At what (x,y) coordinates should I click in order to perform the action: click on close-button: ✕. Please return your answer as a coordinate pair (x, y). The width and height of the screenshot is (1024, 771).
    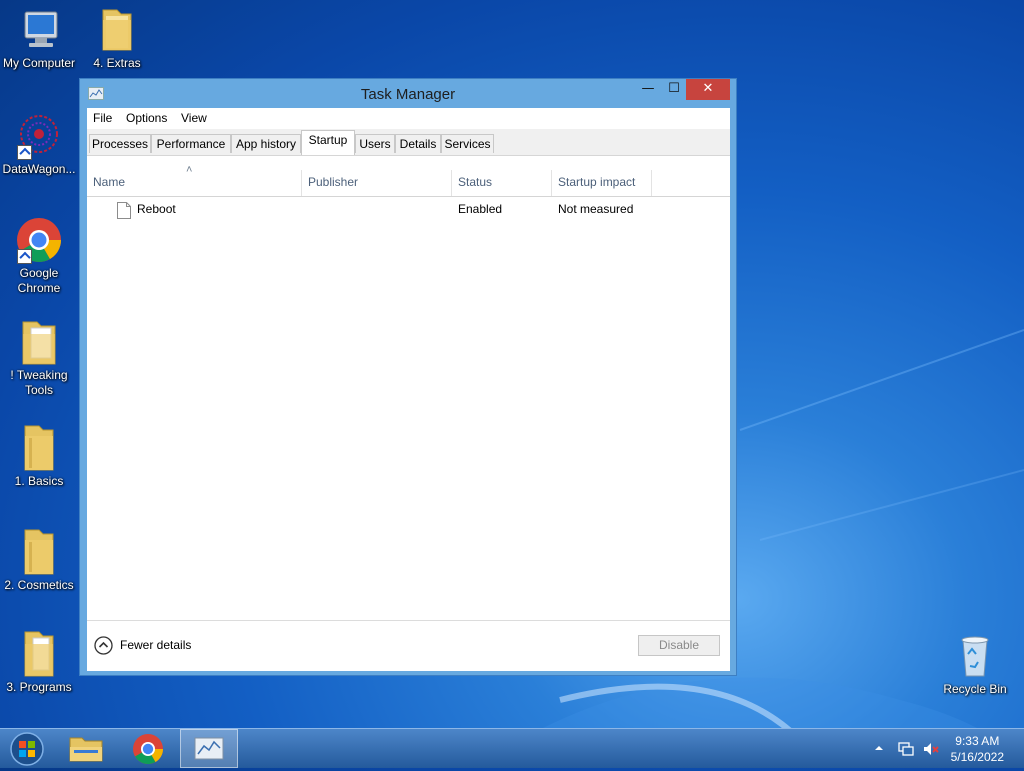
    Looking at the image, I should click on (708, 89).